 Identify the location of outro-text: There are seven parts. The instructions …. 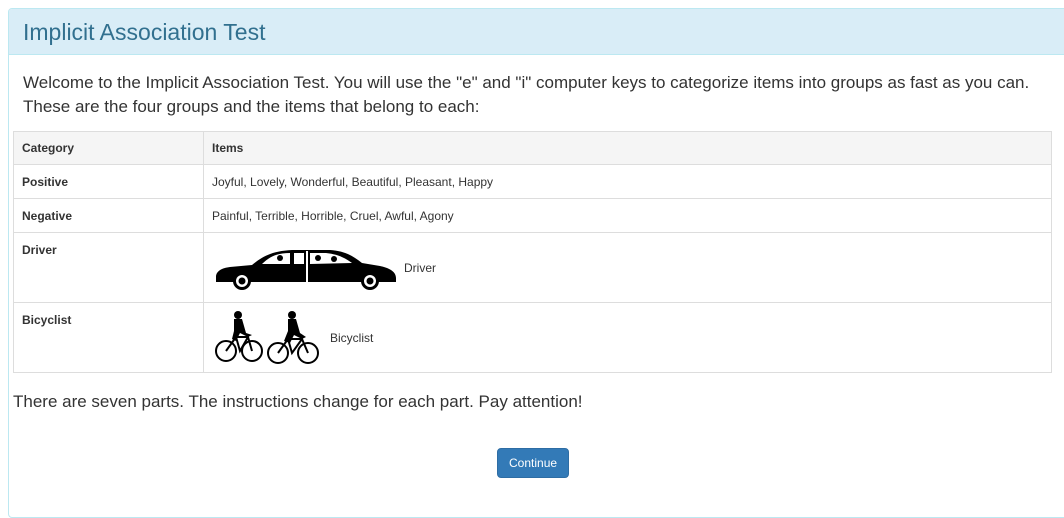
(298, 401).